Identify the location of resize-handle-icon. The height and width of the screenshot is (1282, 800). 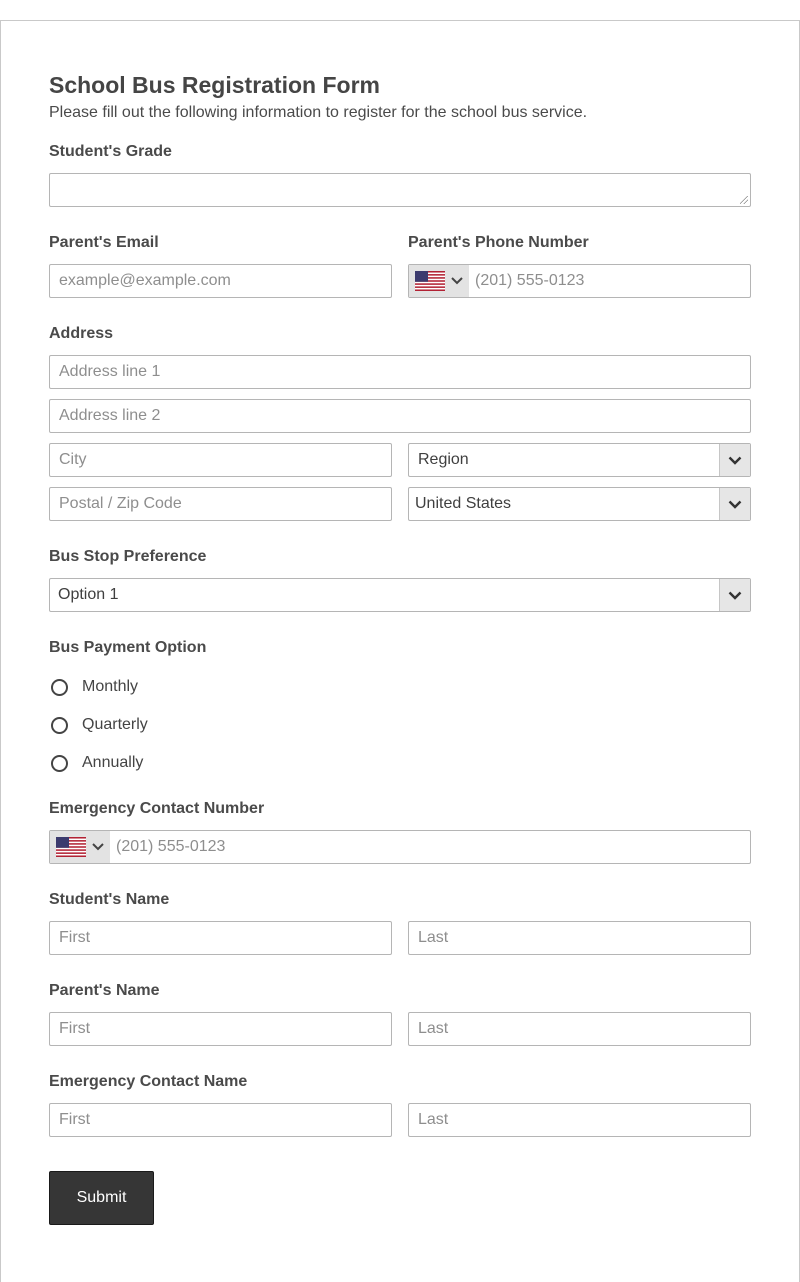
(744, 200).